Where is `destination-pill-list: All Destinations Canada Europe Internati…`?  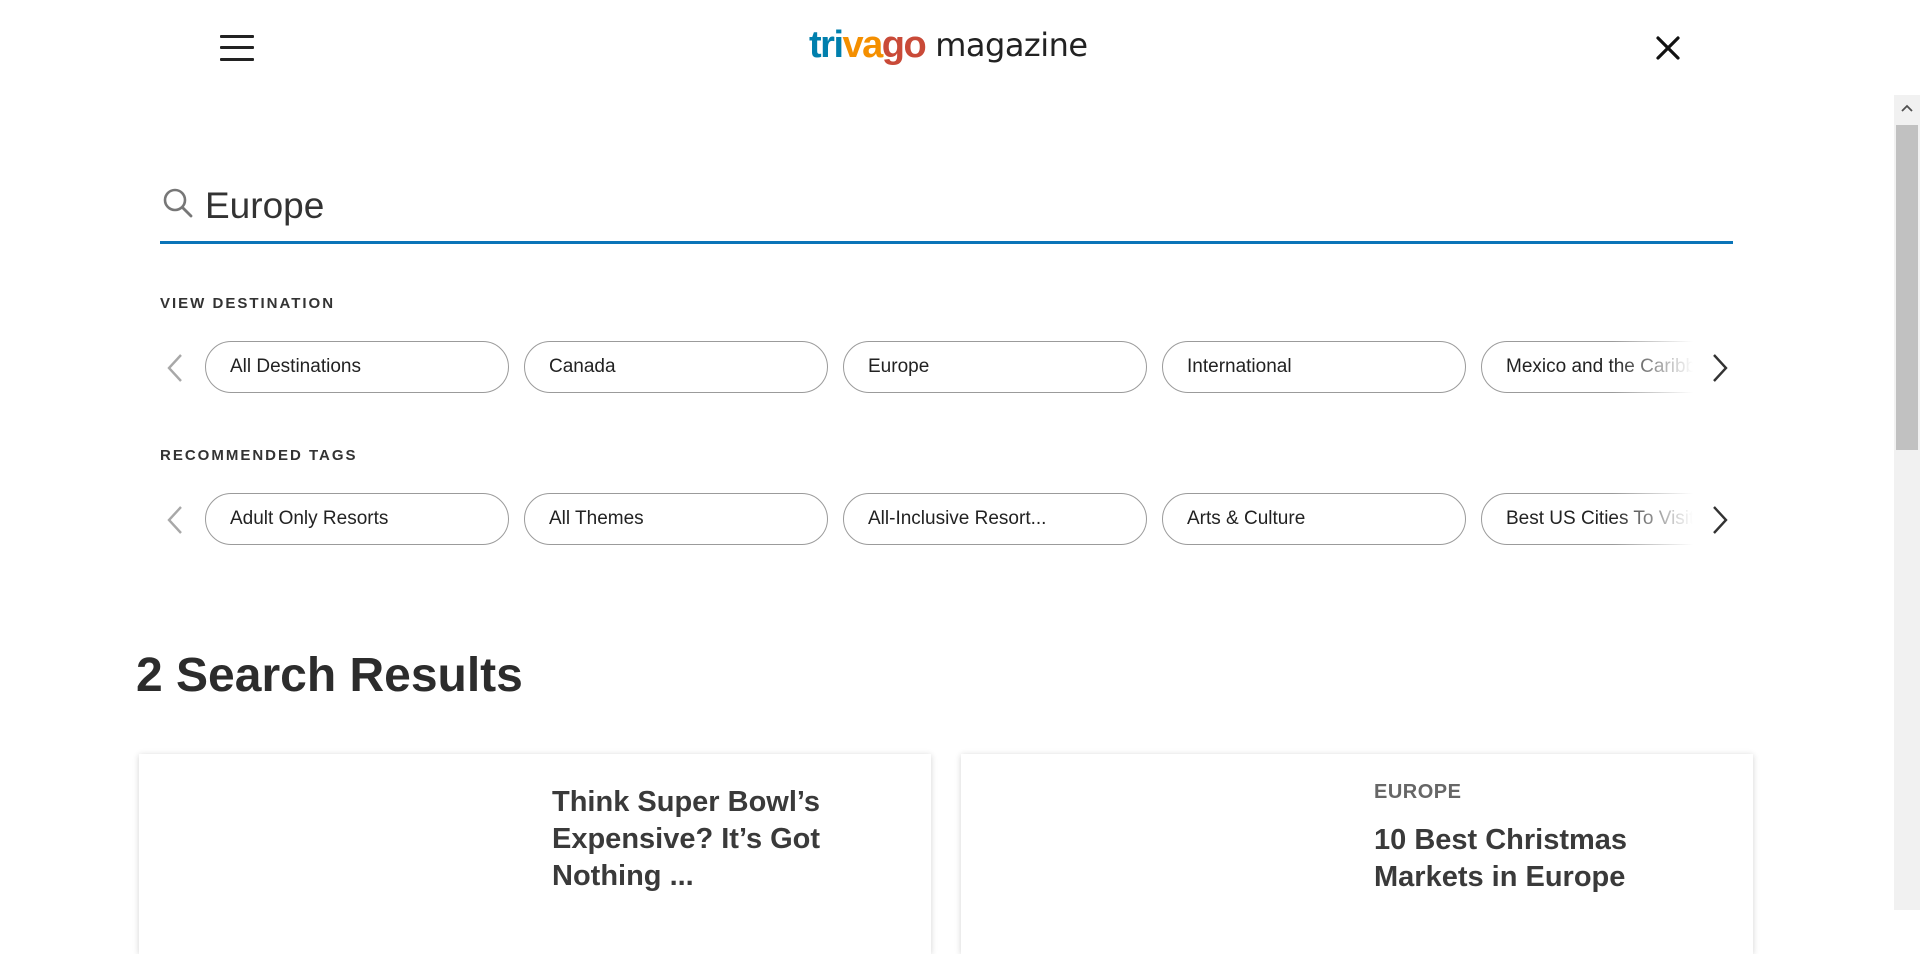
destination-pill-list: All Destinations Canada Europe Internati… is located at coordinates (949, 368).